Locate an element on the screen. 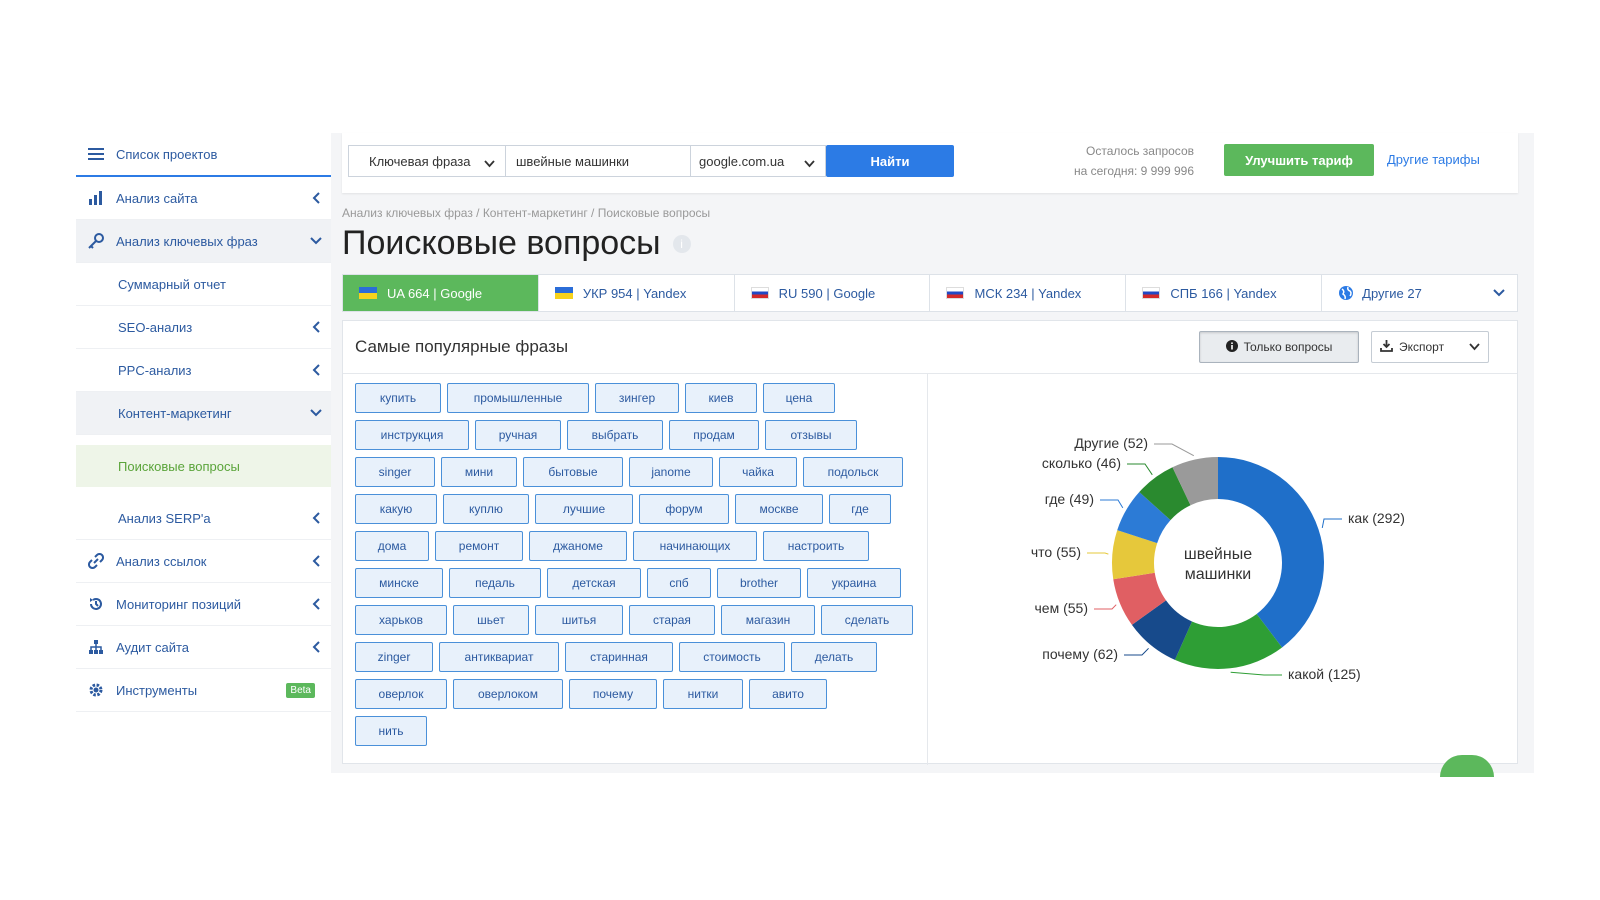  phrase-tag: оверлоком is located at coordinates (508, 694).